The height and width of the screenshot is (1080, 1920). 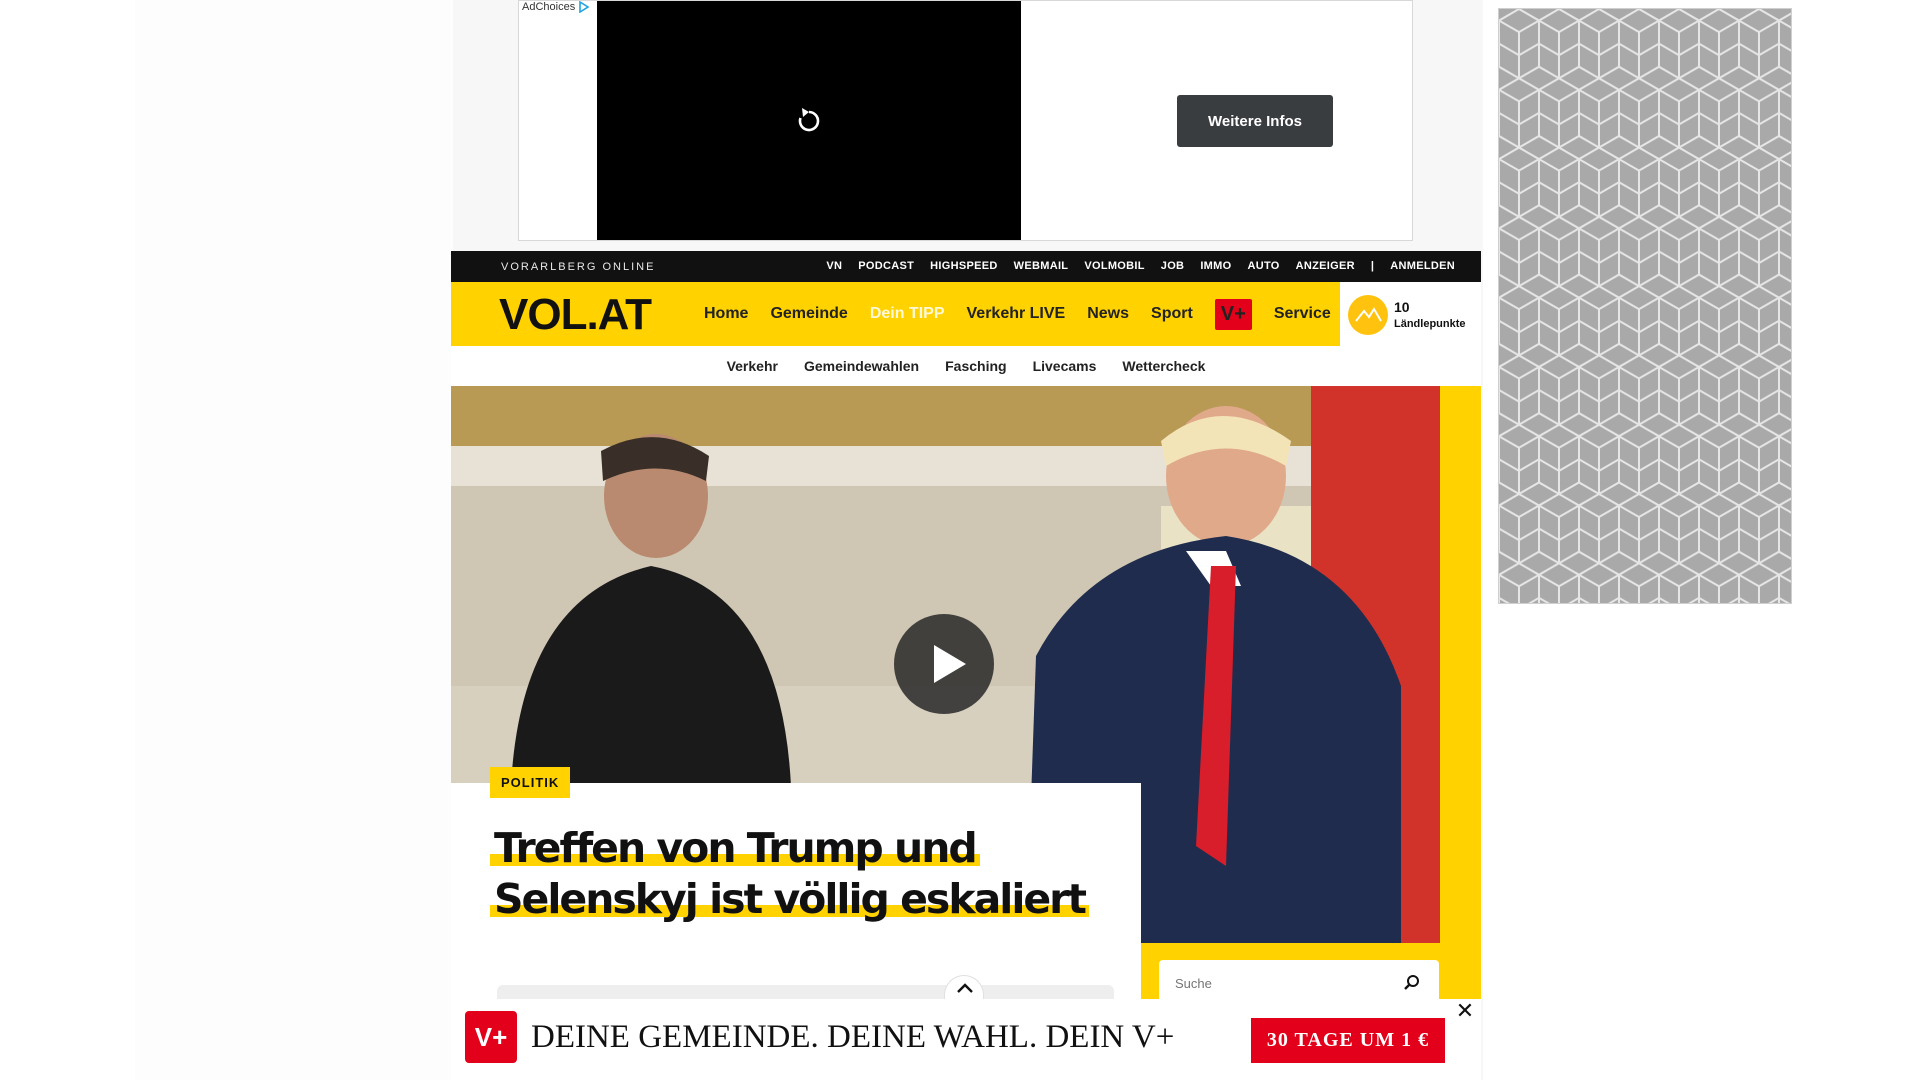 What do you see at coordinates (1114, 266) in the screenshot?
I see `network-link-volmobil: VOLMOBIL` at bounding box center [1114, 266].